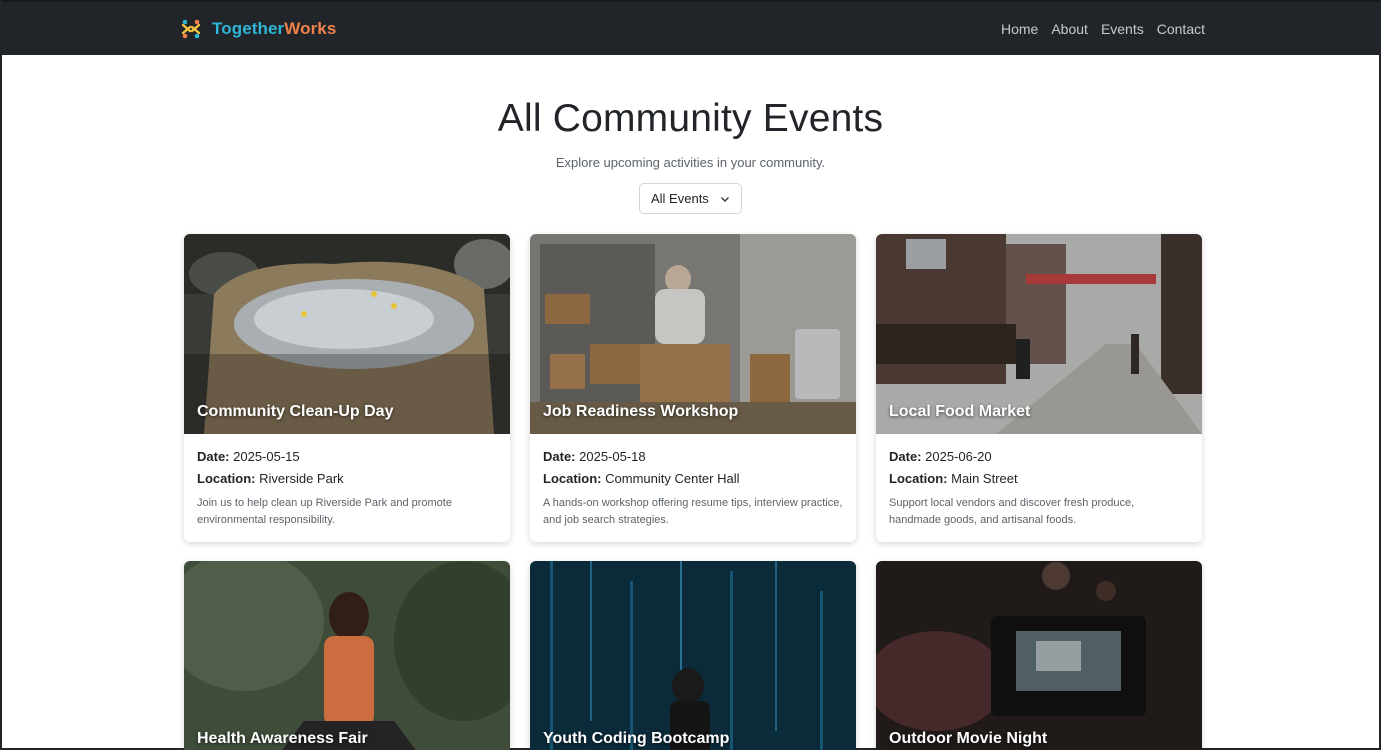  Describe the element at coordinates (693, 334) in the screenshot. I see `event-image: Job Readiness Workshop` at that location.